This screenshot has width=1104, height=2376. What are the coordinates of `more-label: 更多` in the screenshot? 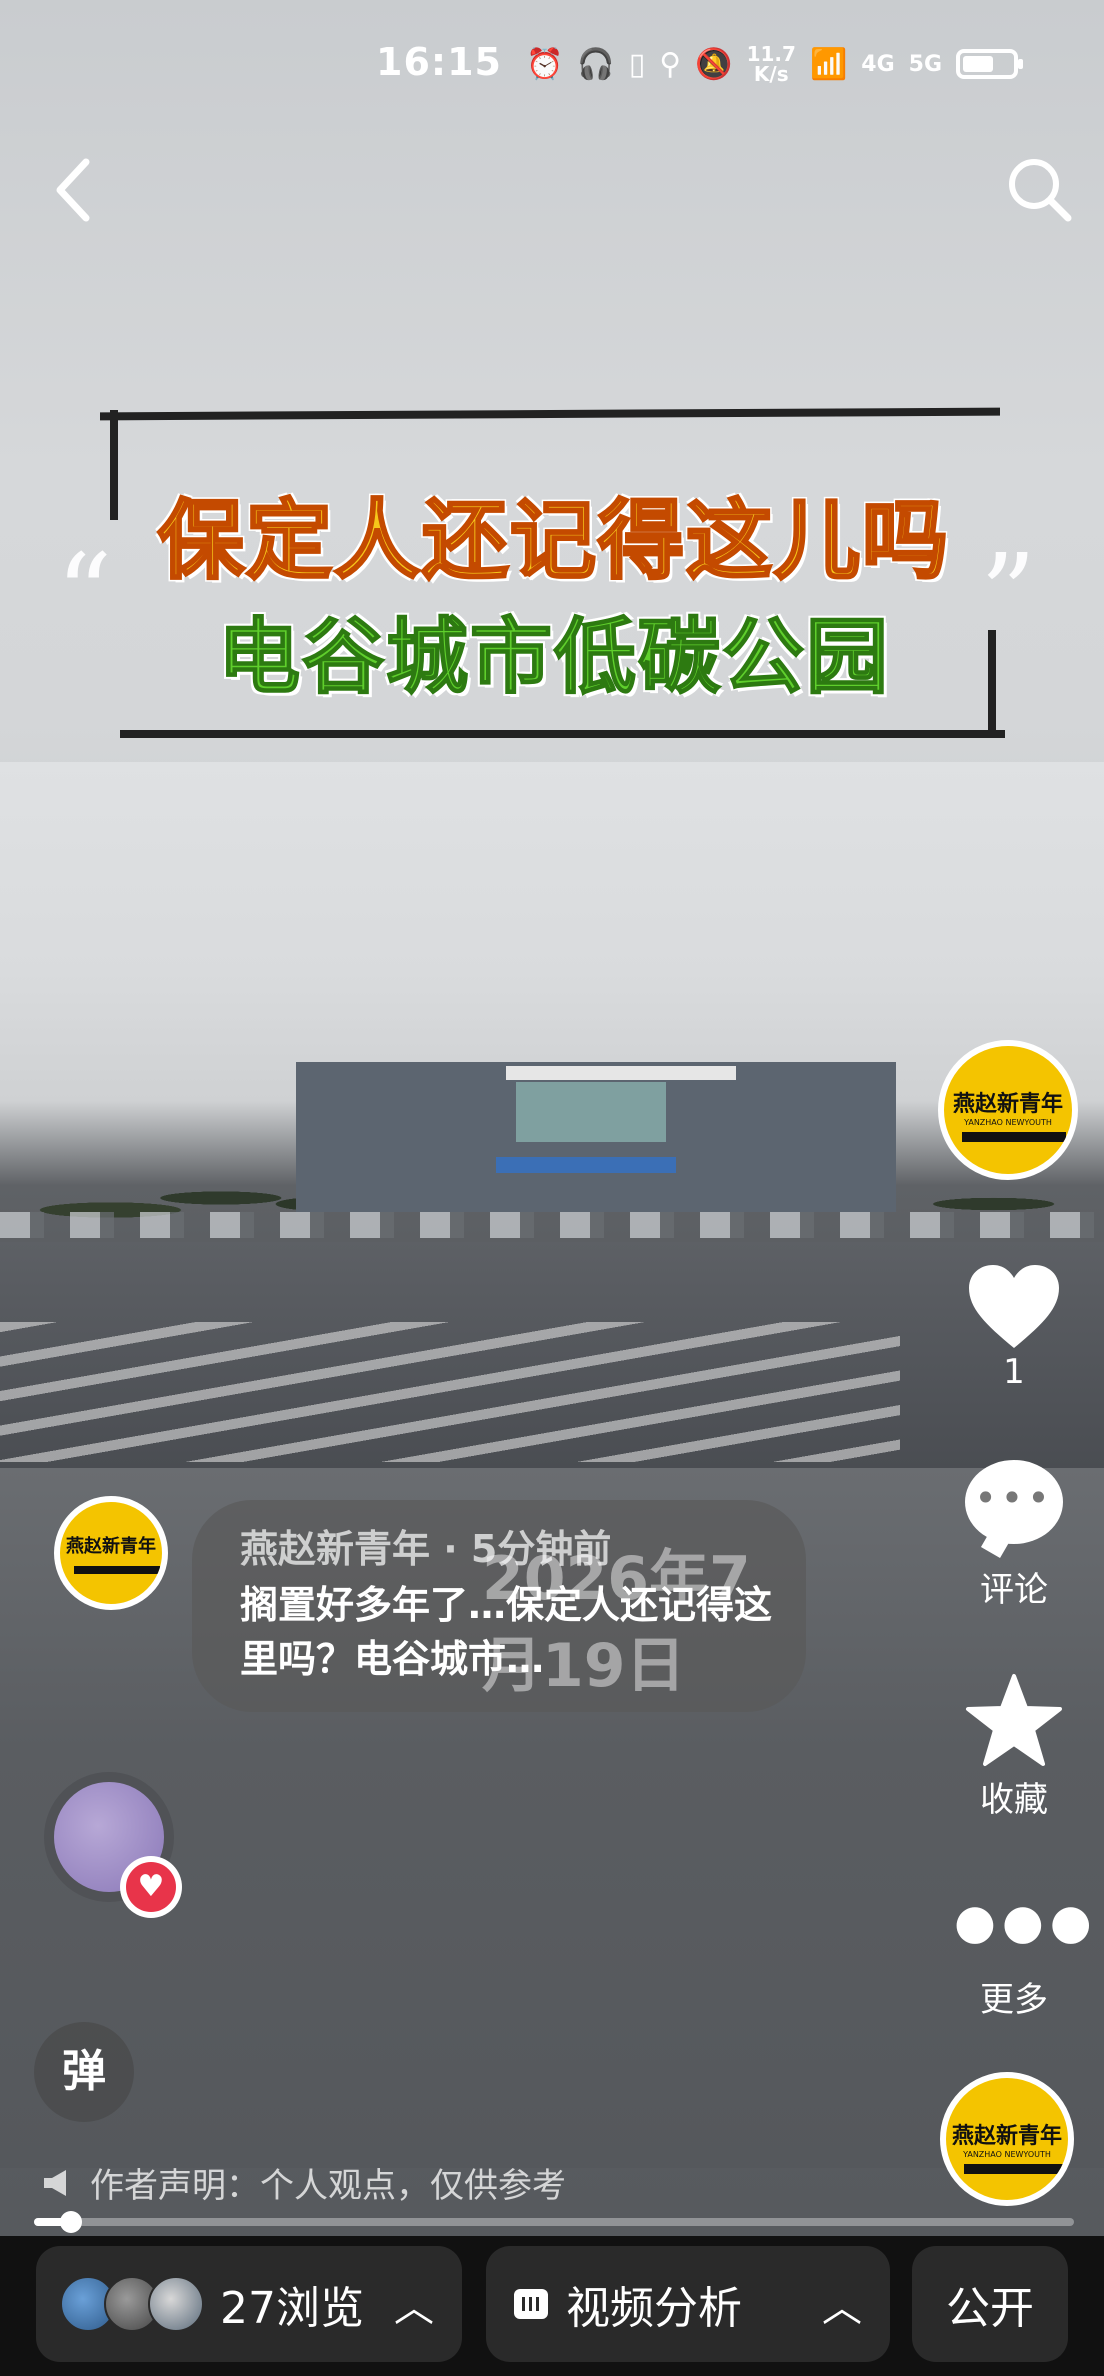 It's located at (1014, 2000).